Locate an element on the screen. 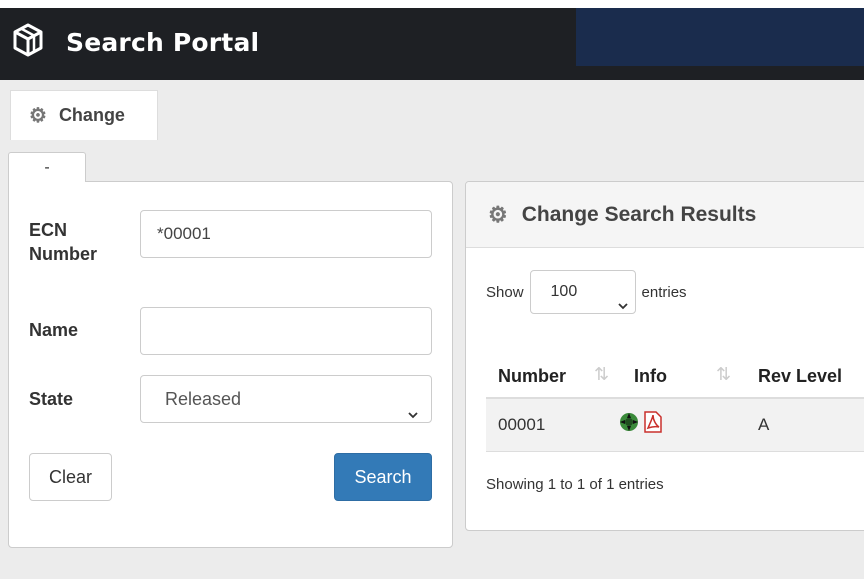 This screenshot has height=579, width=864. ecn-number-label: ECN Number is located at coordinates (63, 242).